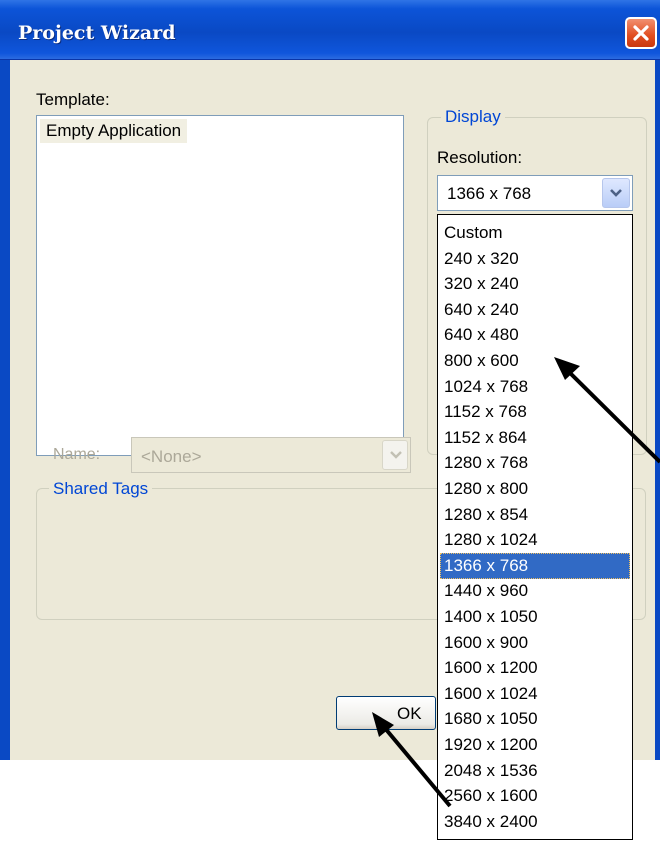 This screenshot has width=660, height=842. Describe the element at coordinates (409, 713) in the screenshot. I see `ok-button-label: OK` at that location.